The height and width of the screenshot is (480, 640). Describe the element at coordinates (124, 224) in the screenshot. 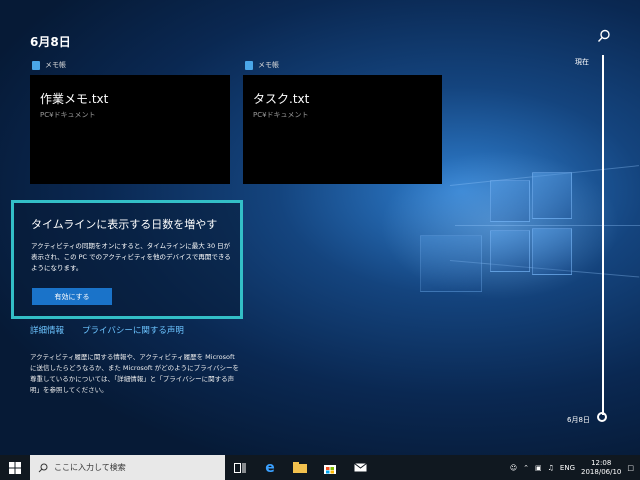

I see `promo-title: タイムラインに表示する日数を増やす` at that location.